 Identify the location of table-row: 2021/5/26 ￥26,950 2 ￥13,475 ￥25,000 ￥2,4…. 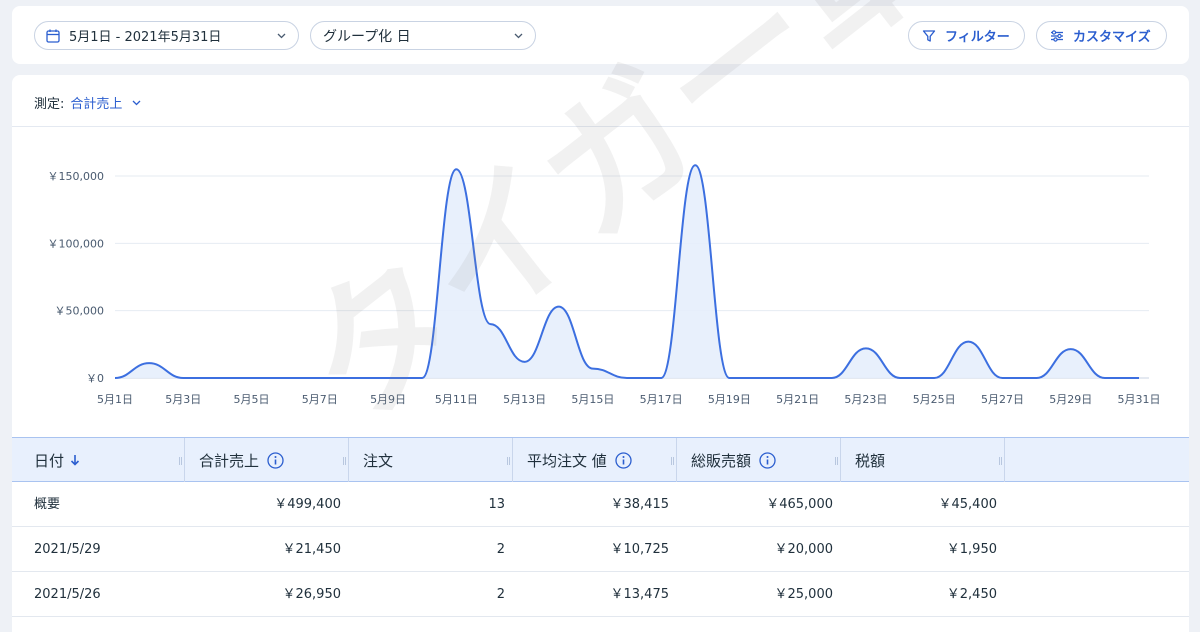
(600, 594).